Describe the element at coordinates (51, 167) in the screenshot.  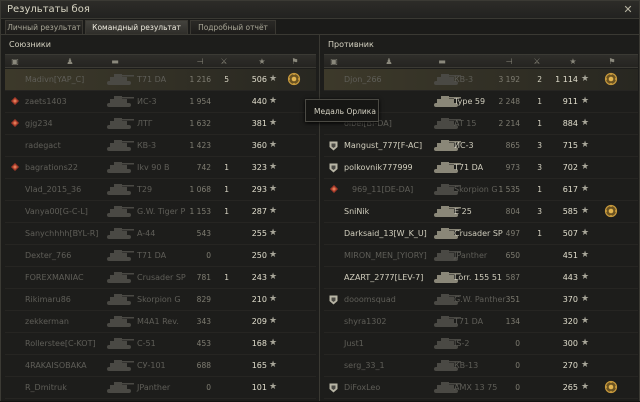
I see `player-name: bagrations22` at that location.